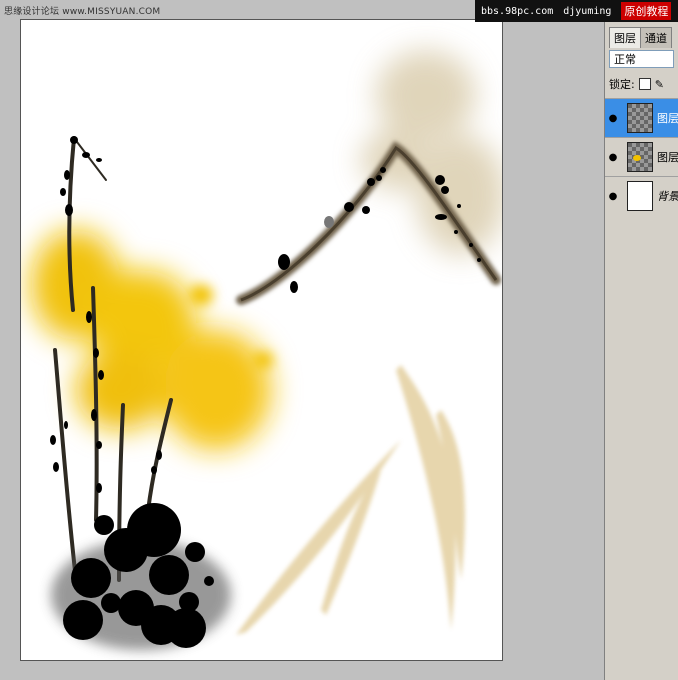 The height and width of the screenshot is (680, 678). I want to click on layers-panel: 图层 通道 正常 锁定: ✎ ● 图层 ● 图层 ● 背景, so click(641, 351).